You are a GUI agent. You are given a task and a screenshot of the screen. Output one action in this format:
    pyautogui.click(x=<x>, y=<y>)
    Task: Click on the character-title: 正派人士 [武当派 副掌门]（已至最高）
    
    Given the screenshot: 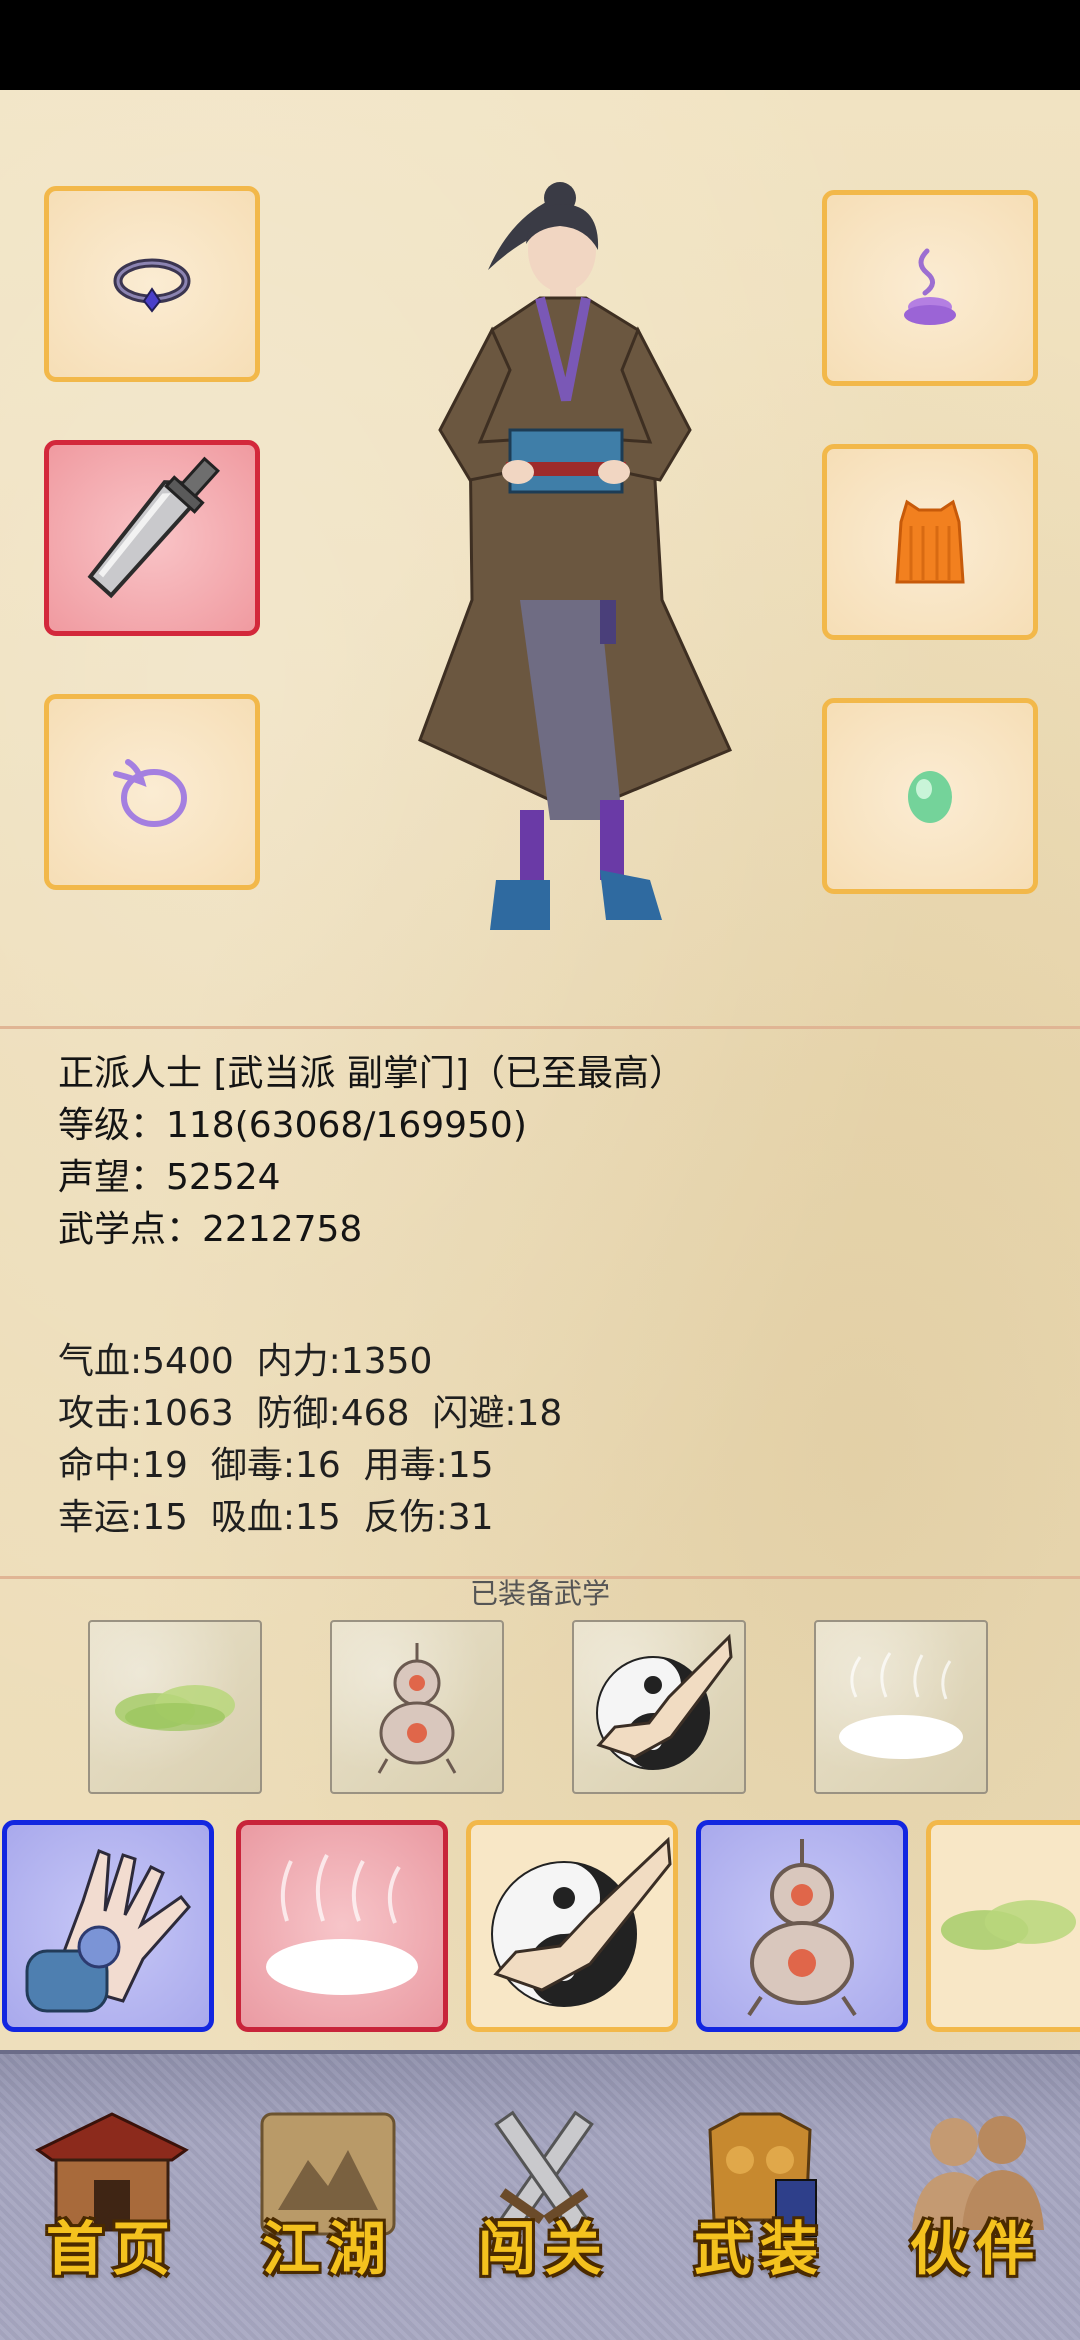 What is the action you would take?
    pyautogui.click(x=371, y=1073)
    